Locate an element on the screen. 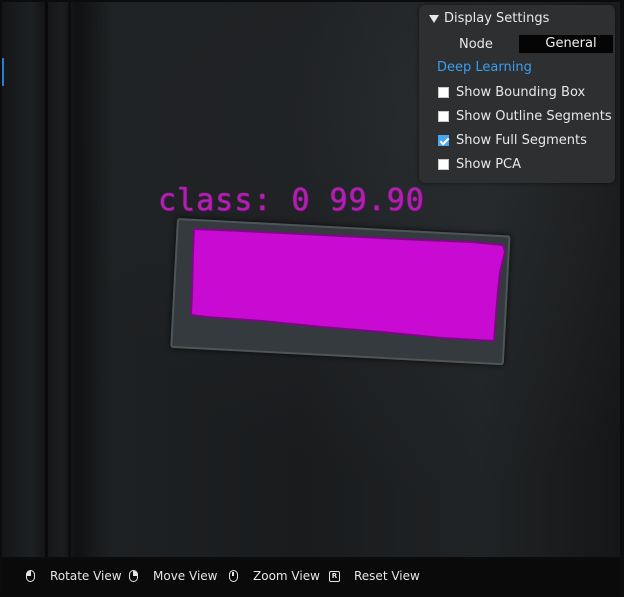  full-segments-checkbox is located at coordinates (443, 140).